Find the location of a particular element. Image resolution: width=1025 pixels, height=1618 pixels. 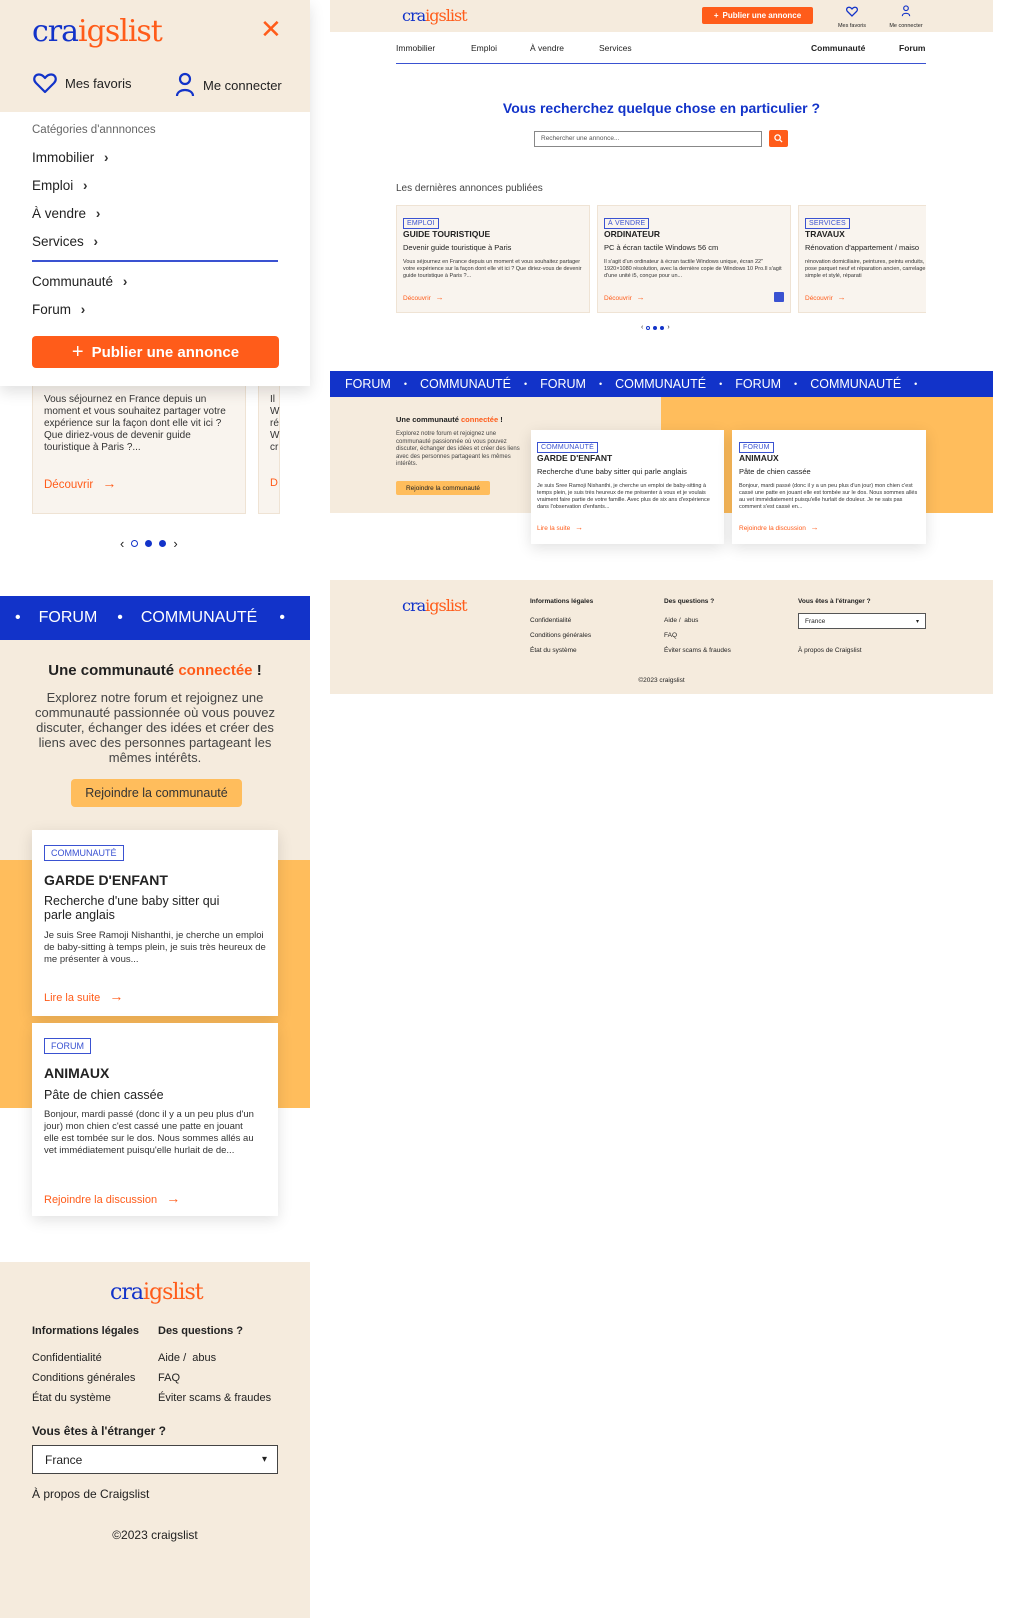

footer-logo: craigslist is located at coordinates (157, 1292).